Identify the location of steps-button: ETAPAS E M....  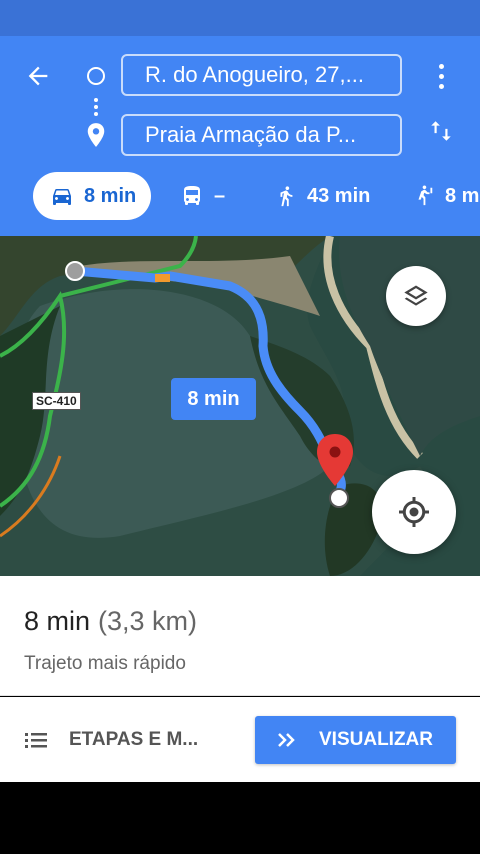
(111, 740).